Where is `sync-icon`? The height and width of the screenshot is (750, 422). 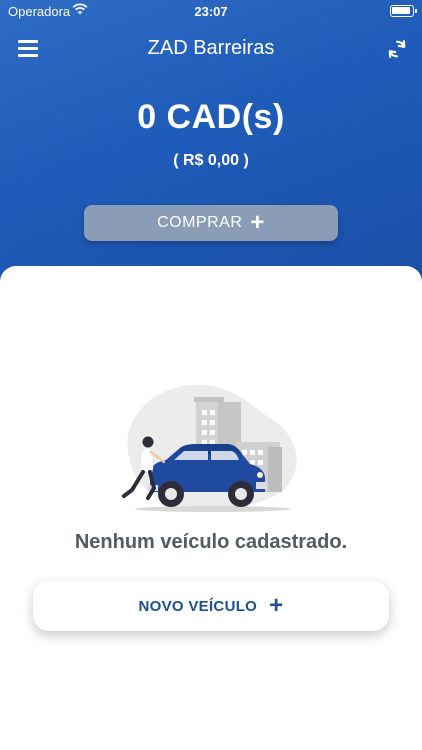 sync-icon is located at coordinates (397, 49).